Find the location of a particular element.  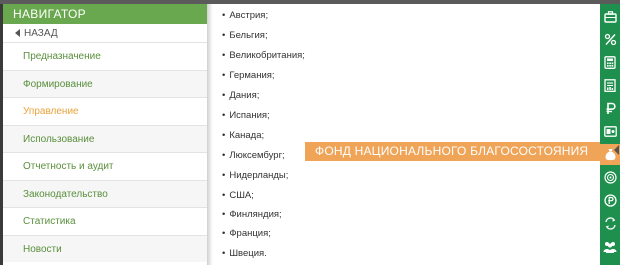

card-icon is located at coordinates (610, 131).